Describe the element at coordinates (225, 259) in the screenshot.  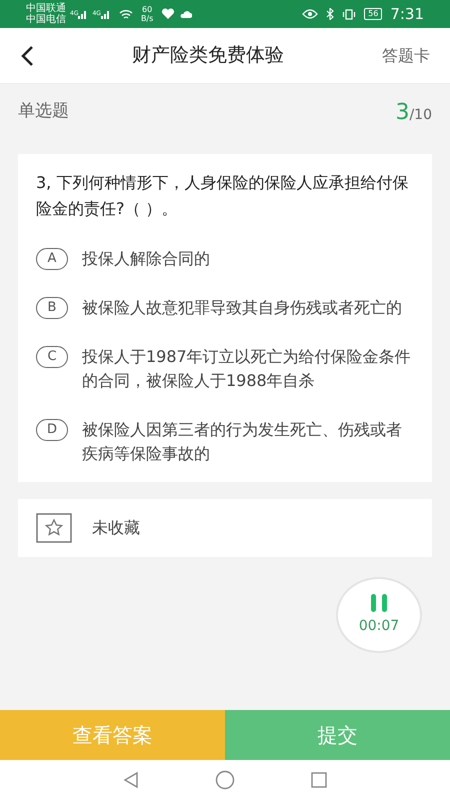
I see `answer-option: A 投保人解除合同的` at that location.